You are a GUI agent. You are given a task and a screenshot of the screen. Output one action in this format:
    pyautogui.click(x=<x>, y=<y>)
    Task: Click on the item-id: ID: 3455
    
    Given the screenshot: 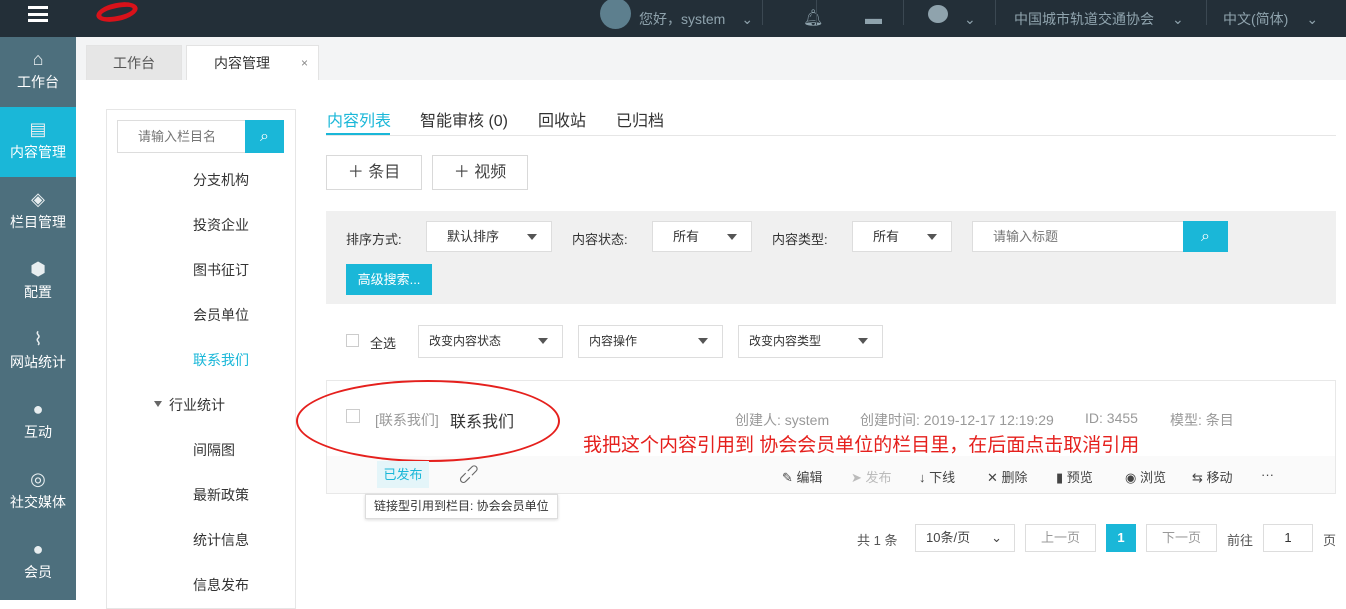 What is the action you would take?
    pyautogui.click(x=1111, y=418)
    